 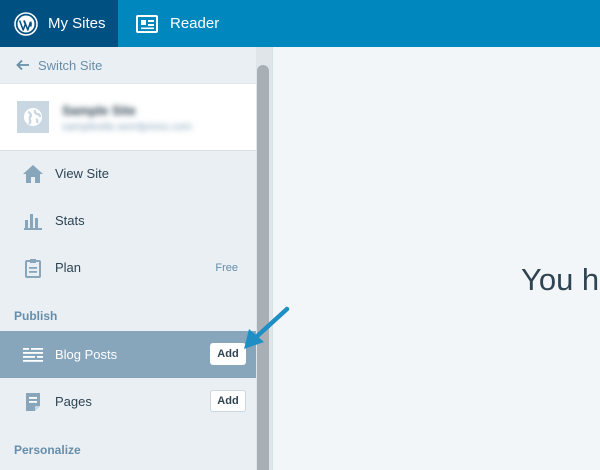 I want to click on publish-heading: Publish, so click(x=36, y=316).